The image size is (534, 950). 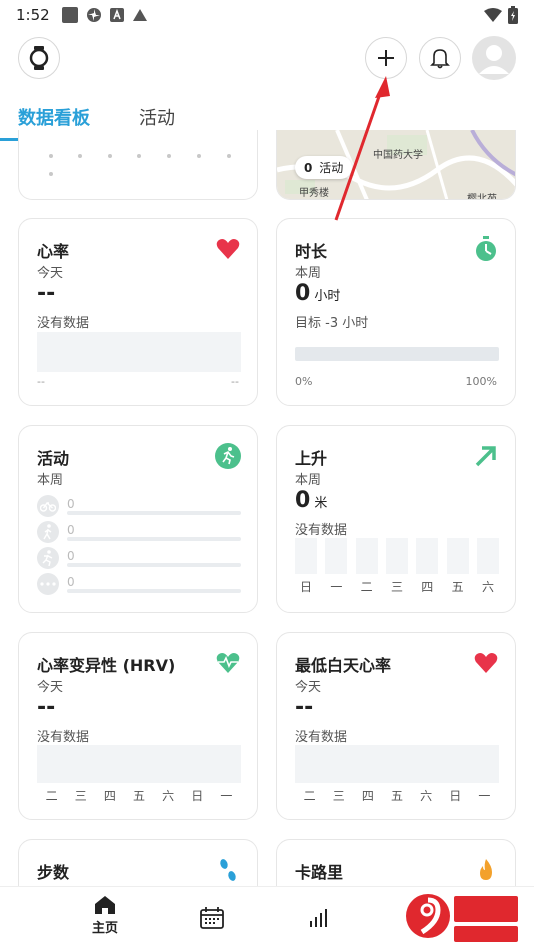 What do you see at coordinates (138, 519) in the screenshot?
I see `activity-card: 活动 本周 0 0 0 0` at bounding box center [138, 519].